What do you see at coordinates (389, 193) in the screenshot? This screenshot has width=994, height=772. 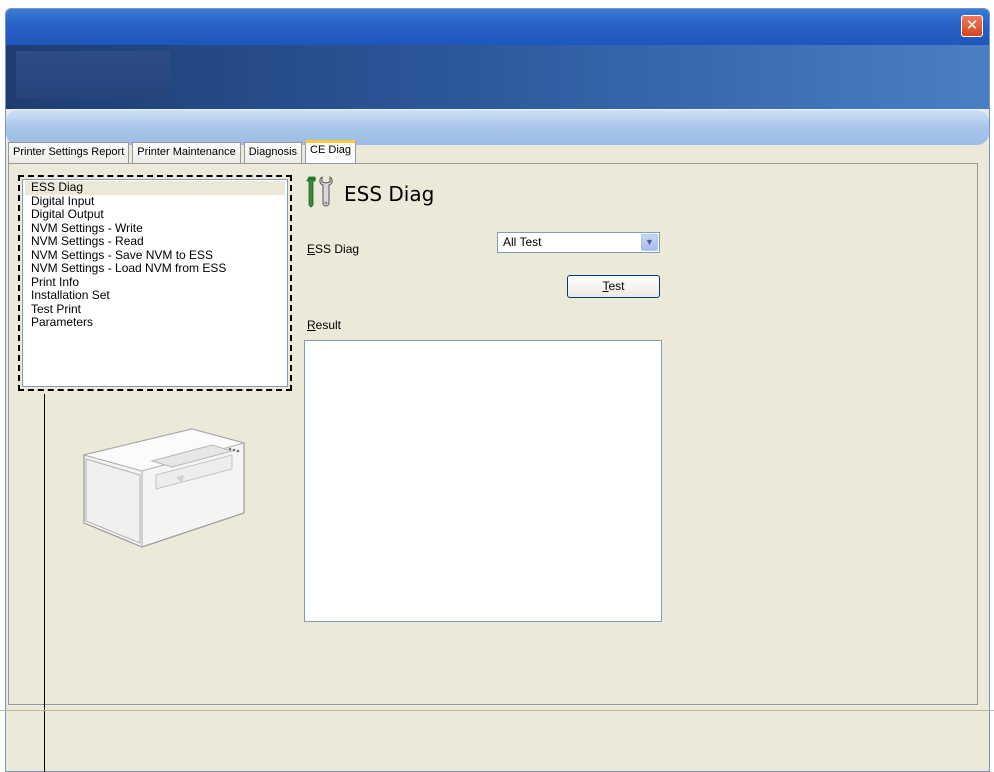 I see `page-title: ESS Diag` at bounding box center [389, 193].